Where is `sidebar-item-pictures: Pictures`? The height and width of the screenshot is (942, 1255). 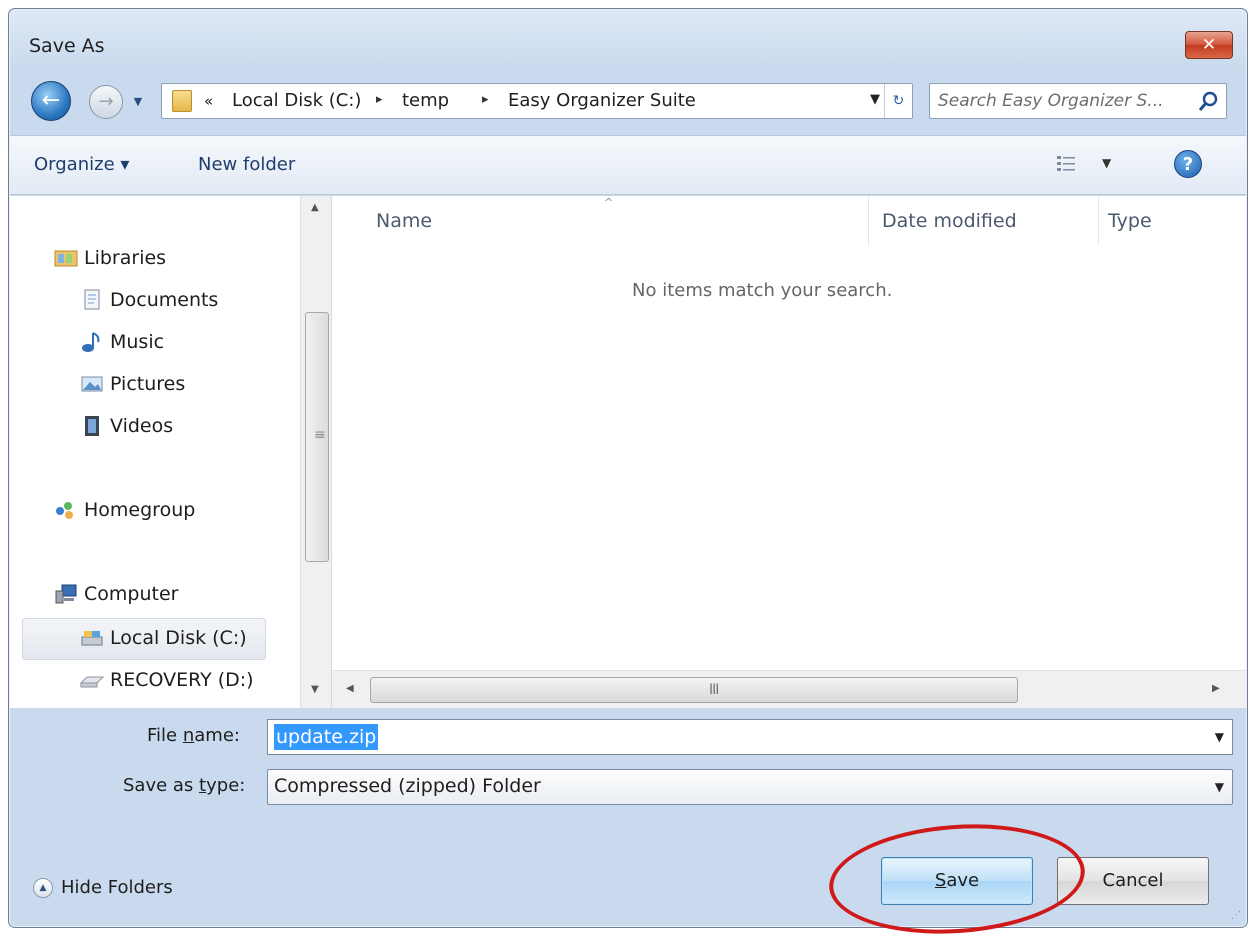 sidebar-item-pictures: Pictures is located at coordinates (132, 384).